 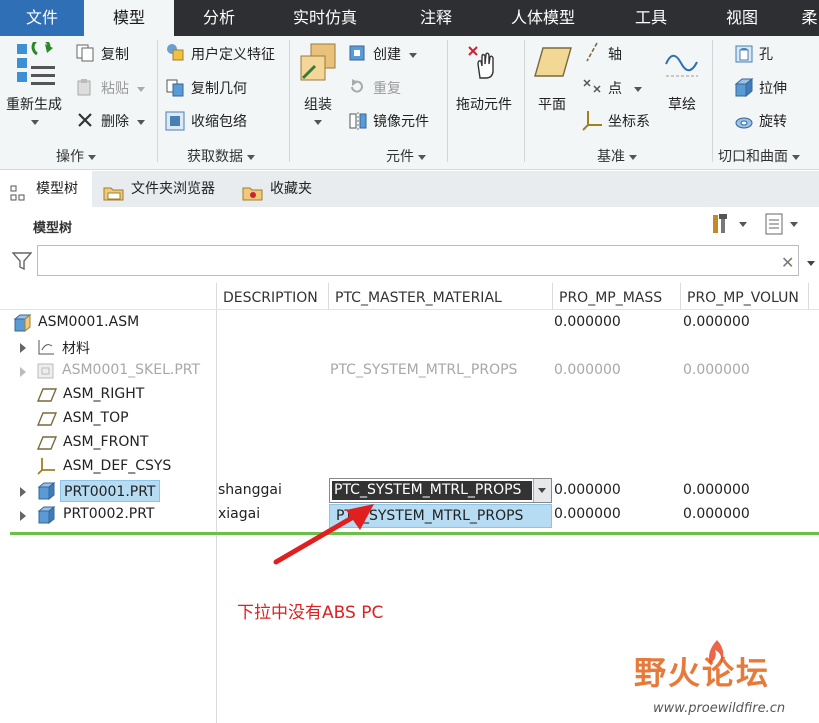 What do you see at coordinates (164, 189) in the screenshot?
I see `tab-folder-browser: 文件夹浏览器` at bounding box center [164, 189].